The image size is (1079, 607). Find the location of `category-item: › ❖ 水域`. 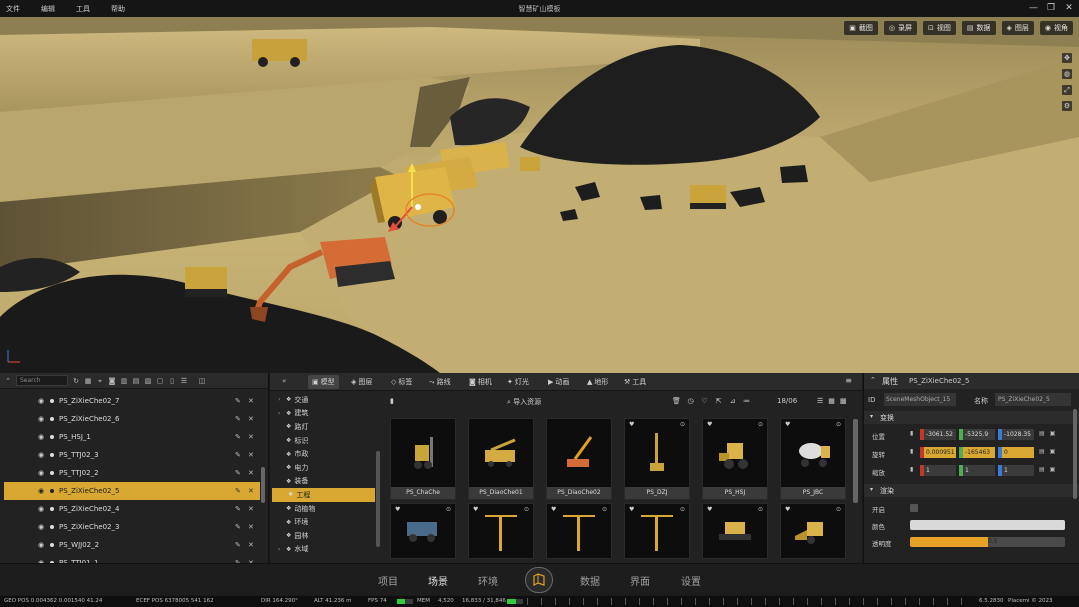

category-item: › ❖ 水域 is located at coordinates (326, 550).